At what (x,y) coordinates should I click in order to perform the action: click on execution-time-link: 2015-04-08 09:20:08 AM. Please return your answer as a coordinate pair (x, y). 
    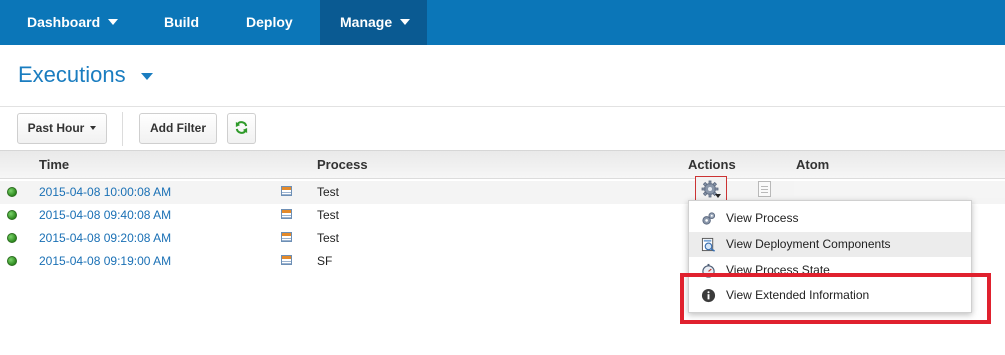
    Looking at the image, I should click on (105, 238).